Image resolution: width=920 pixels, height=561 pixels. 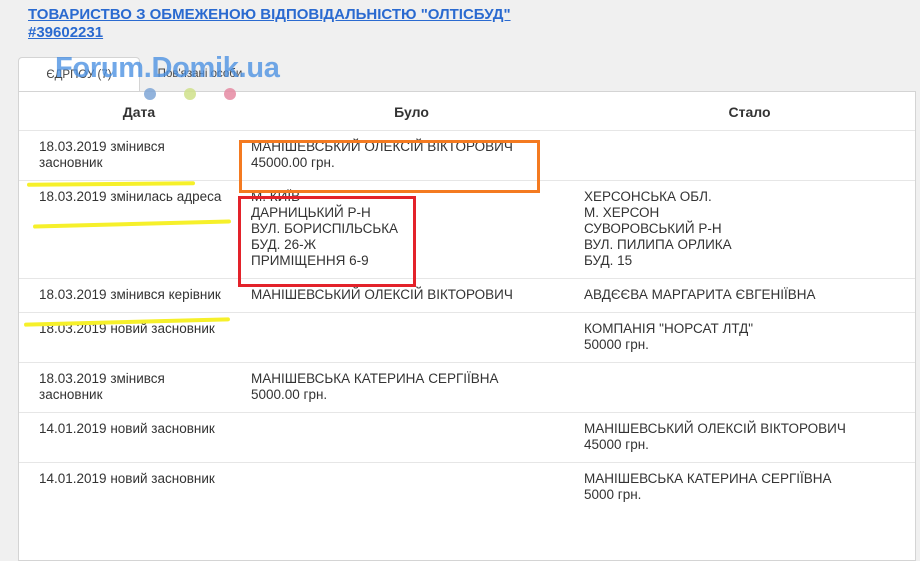 What do you see at coordinates (653, 228) in the screenshot?
I see `cell-became-line: СУВОРОВСЬКИЙ Р-Н` at bounding box center [653, 228].